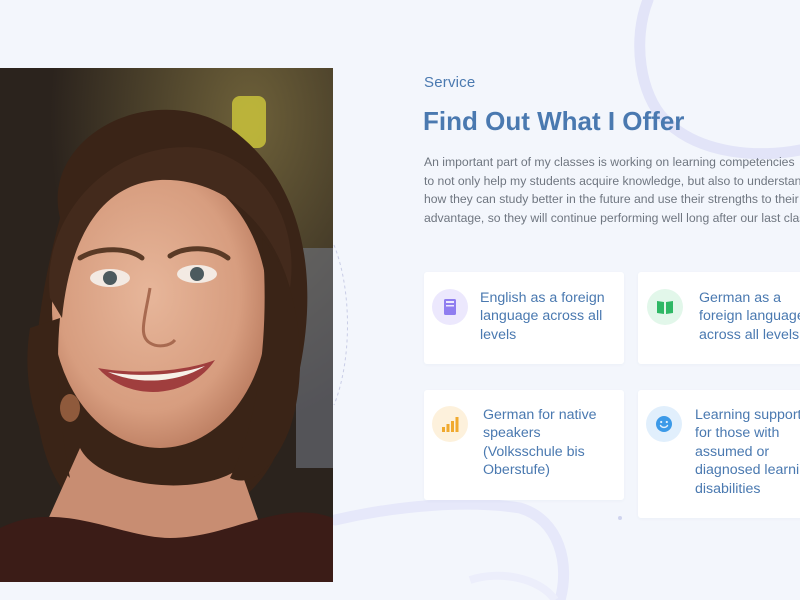 This screenshot has height=600, width=800. What do you see at coordinates (450, 307) in the screenshot?
I see `book-icon` at bounding box center [450, 307].